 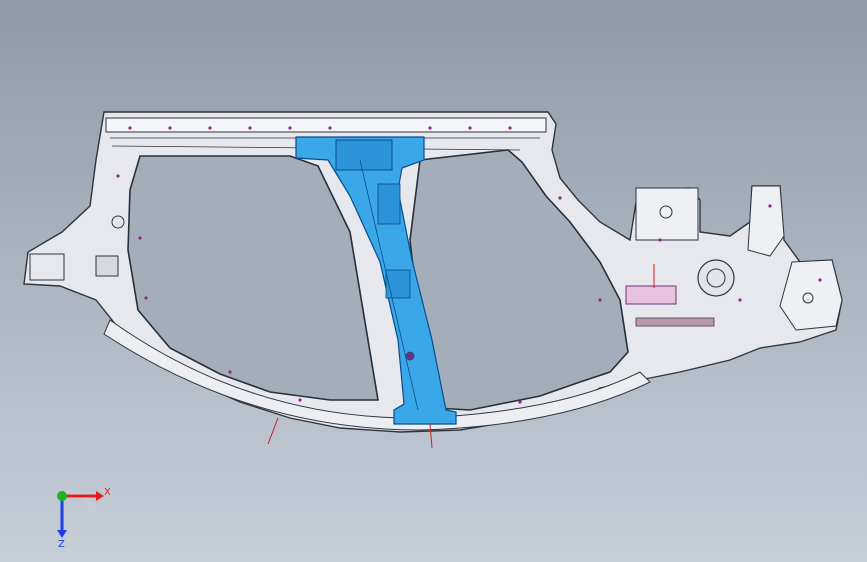 I want to click on shock-mount, so click(x=716, y=278).